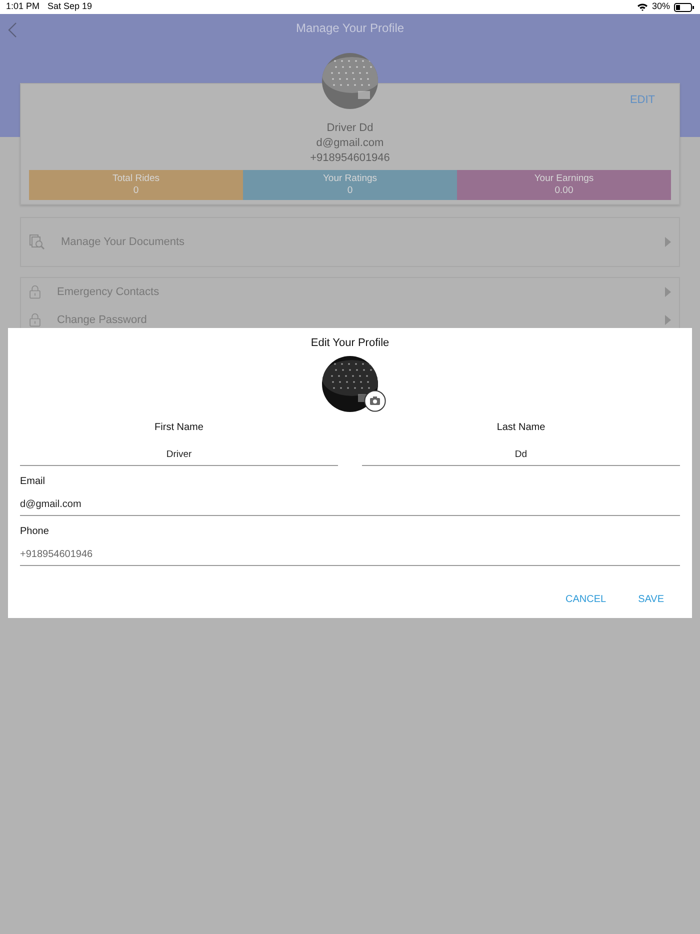 The width and height of the screenshot is (700, 934). What do you see at coordinates (33, 481) in the screenshot?
I see `field-label: Email` at bounding box center [33, 481].